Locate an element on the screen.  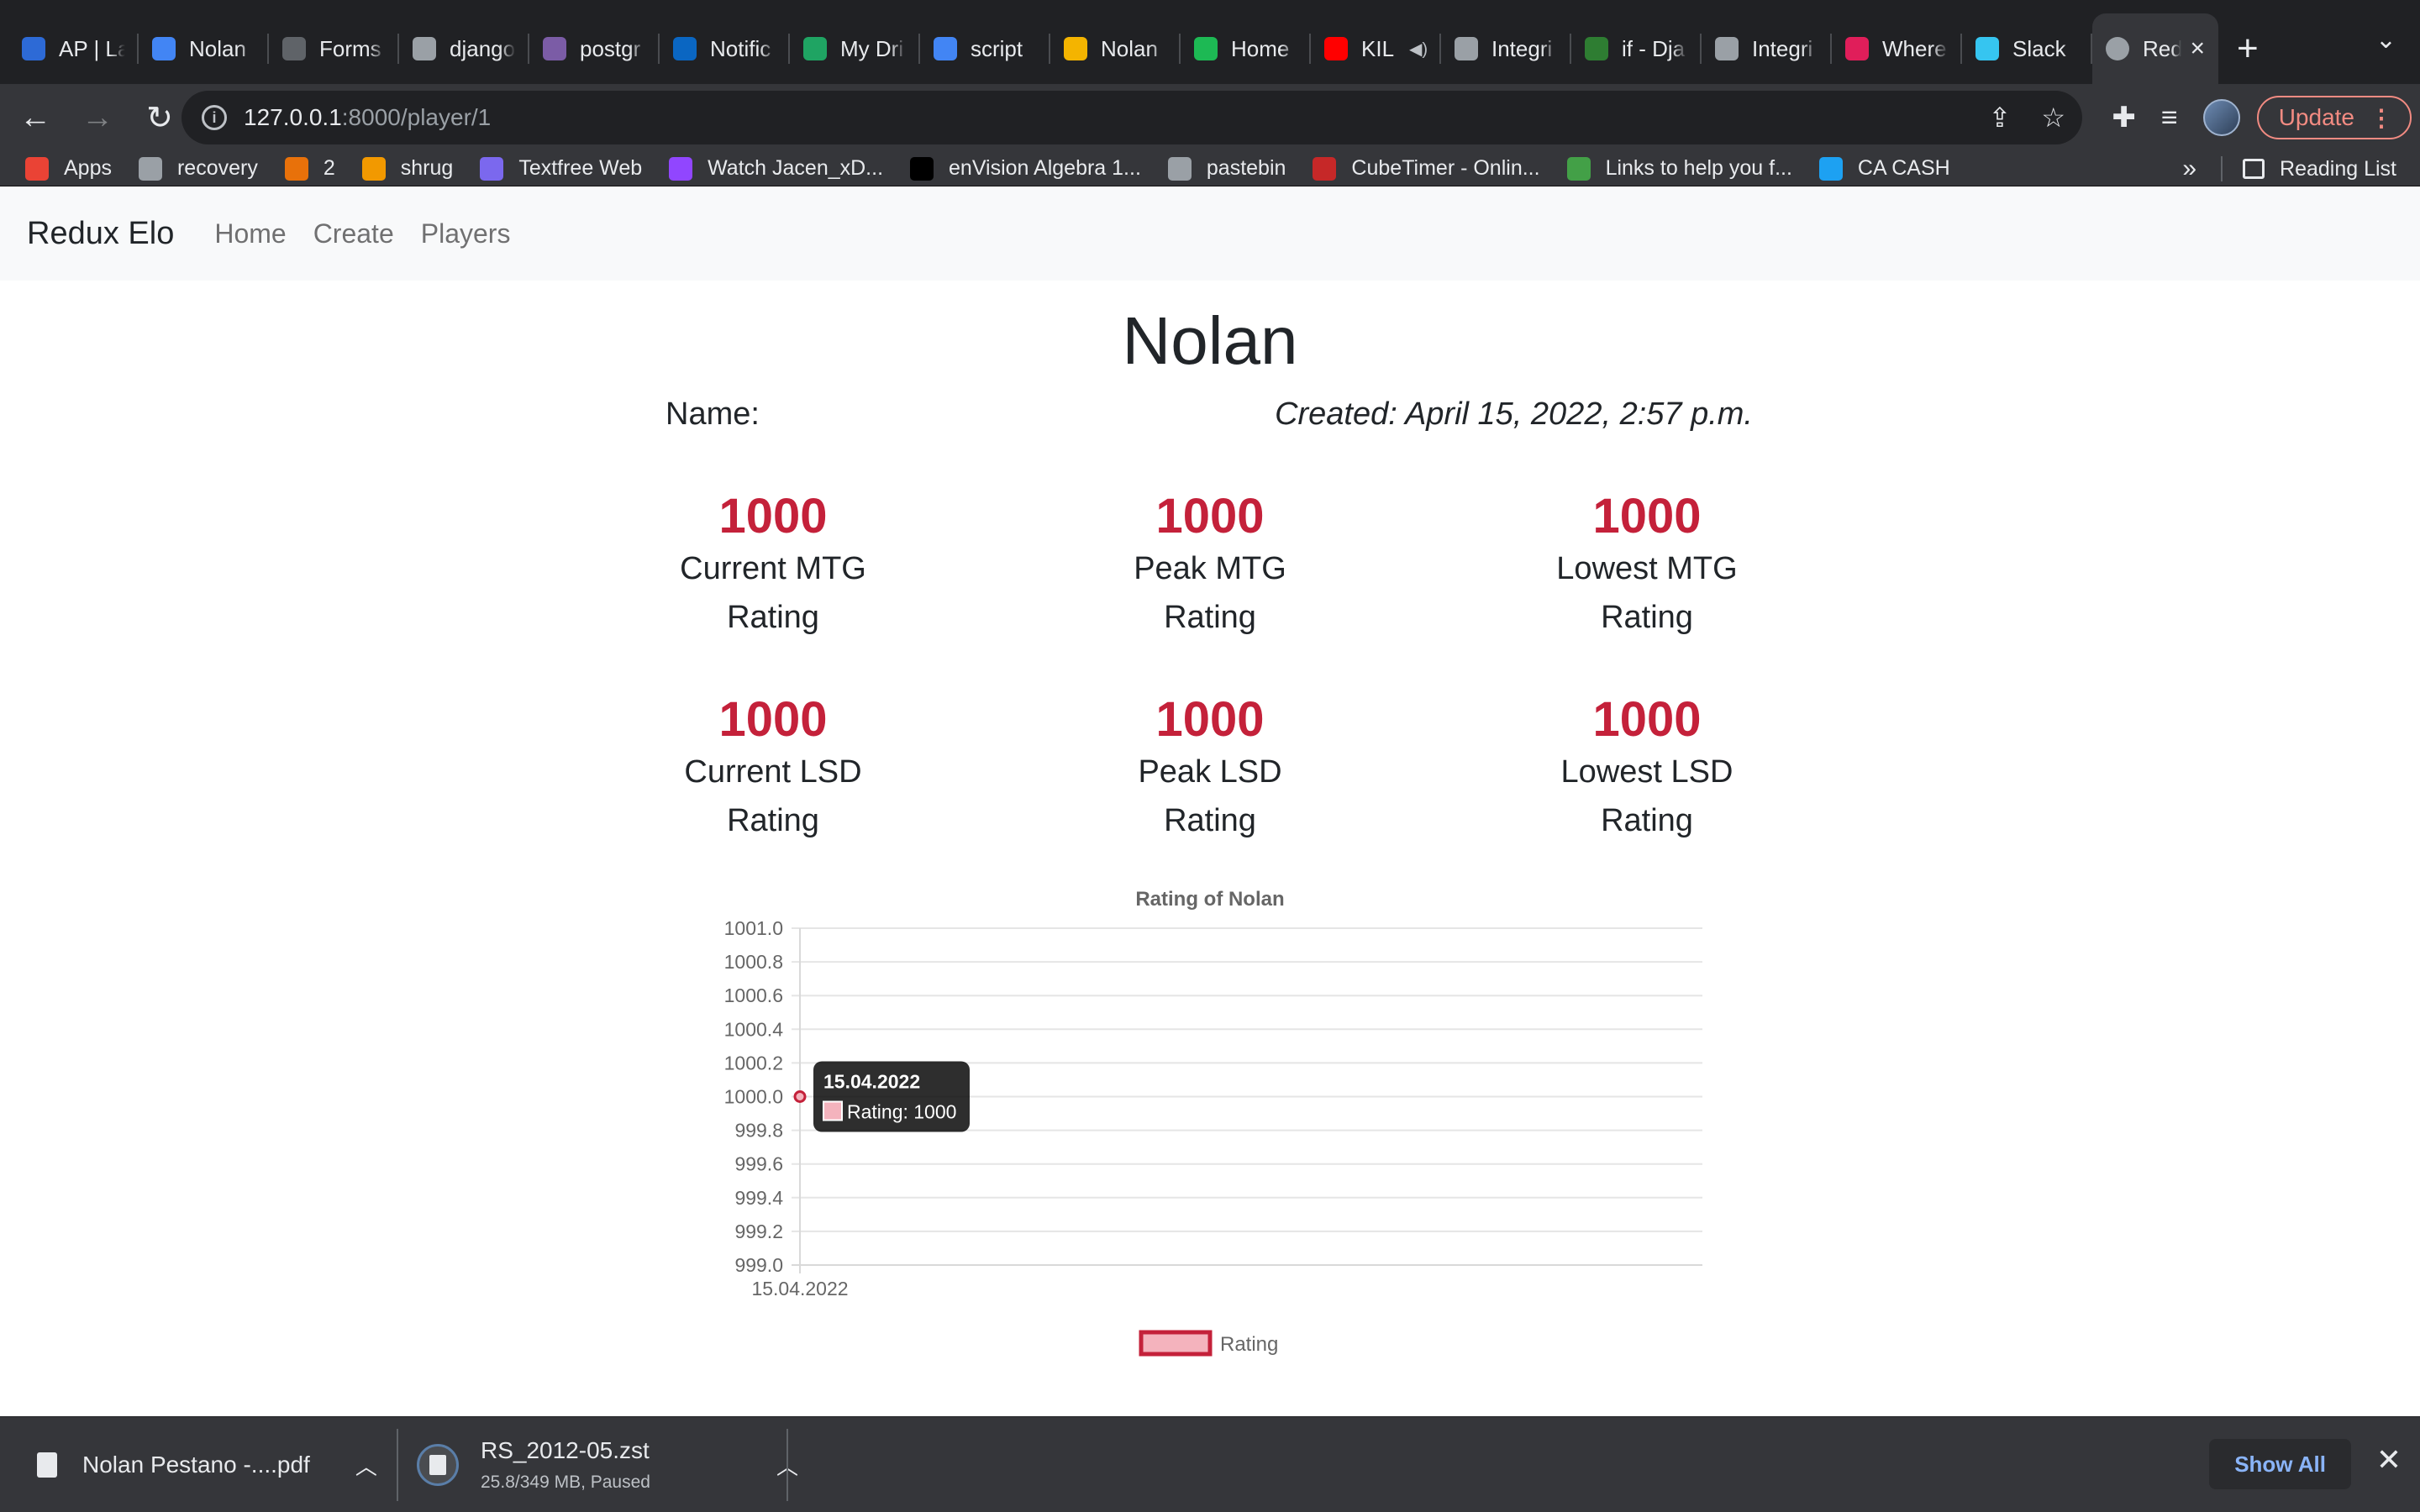
bookmark-label: CA CASH is located at coordinates (1904, 168).